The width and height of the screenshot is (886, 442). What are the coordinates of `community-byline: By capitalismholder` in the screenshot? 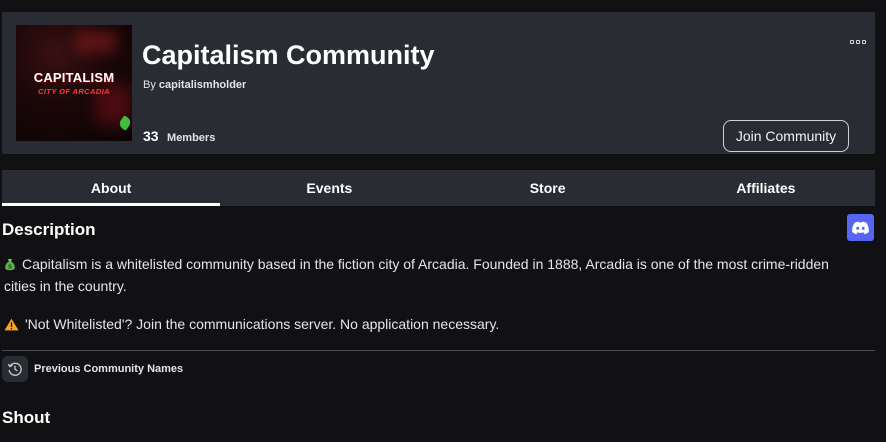 It's located at (194, 85).